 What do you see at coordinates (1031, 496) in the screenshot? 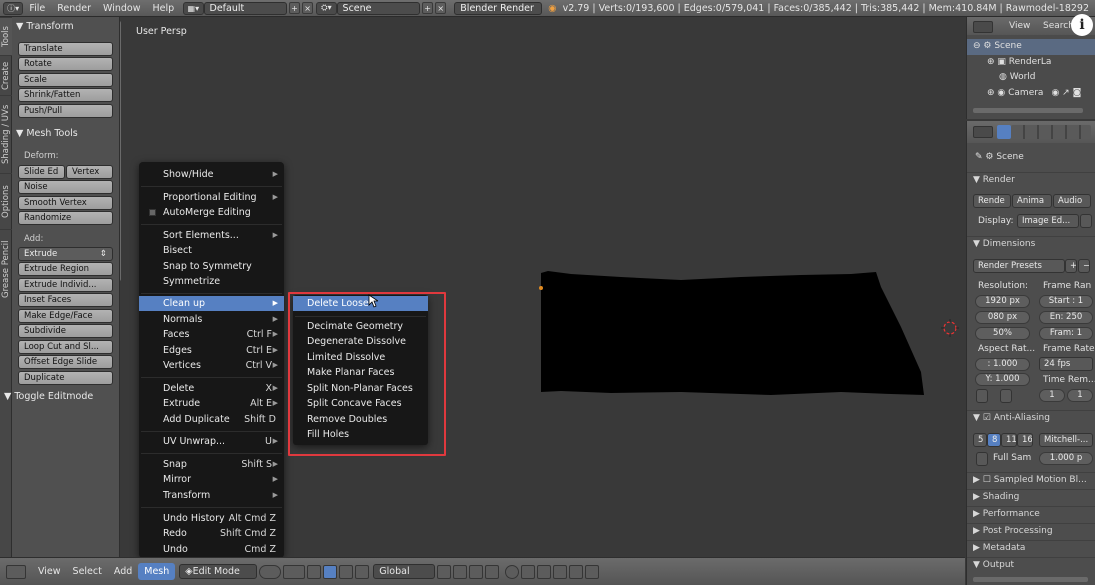
I see `shading-panel-header: ▶ Shading` at bounding box center [1031, 496].